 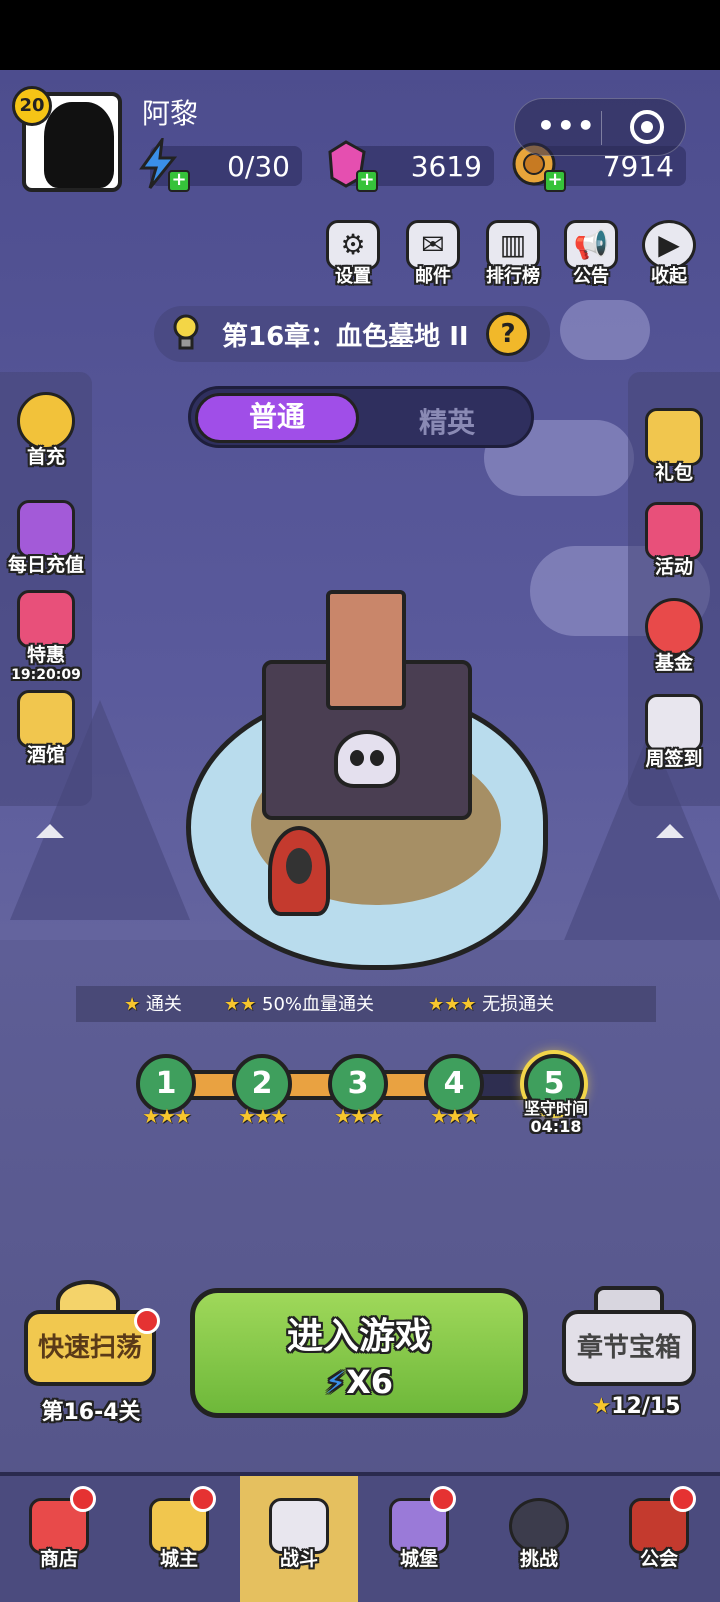 I want to click on hooded-hero-sprite, so click(x=299, y=871).